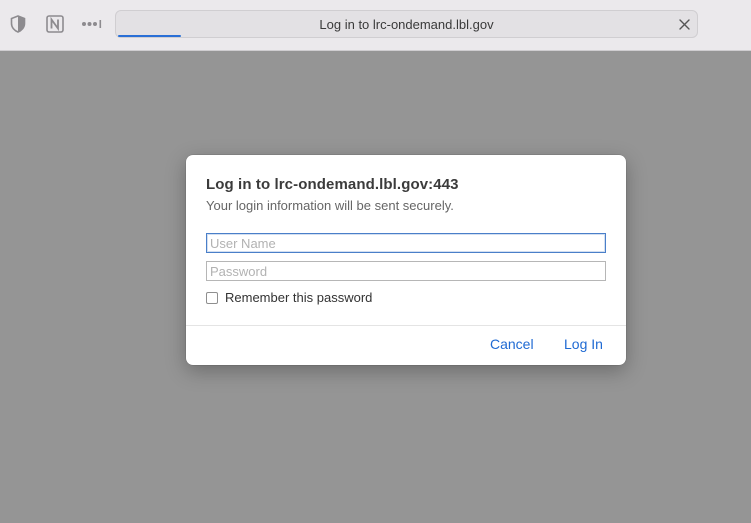  Describe the element at coordinates (332, 184) in the screenshot. I see `dialog-title: Log in to lrc-ondemand.lbl.gov:443` at that location.